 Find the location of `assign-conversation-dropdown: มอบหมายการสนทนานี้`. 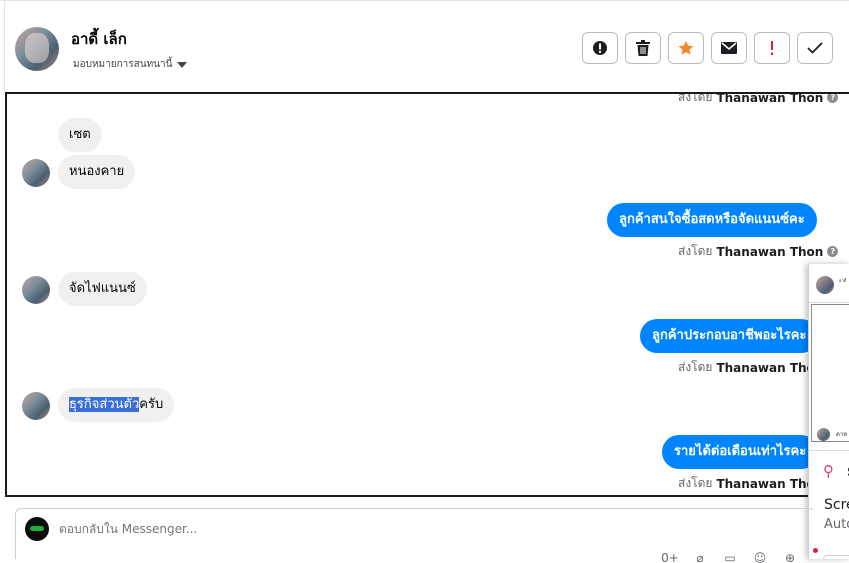

assign-conversation-dropdown: มอบหมายการสนทนานี้ is located at coordinates (130, 64).